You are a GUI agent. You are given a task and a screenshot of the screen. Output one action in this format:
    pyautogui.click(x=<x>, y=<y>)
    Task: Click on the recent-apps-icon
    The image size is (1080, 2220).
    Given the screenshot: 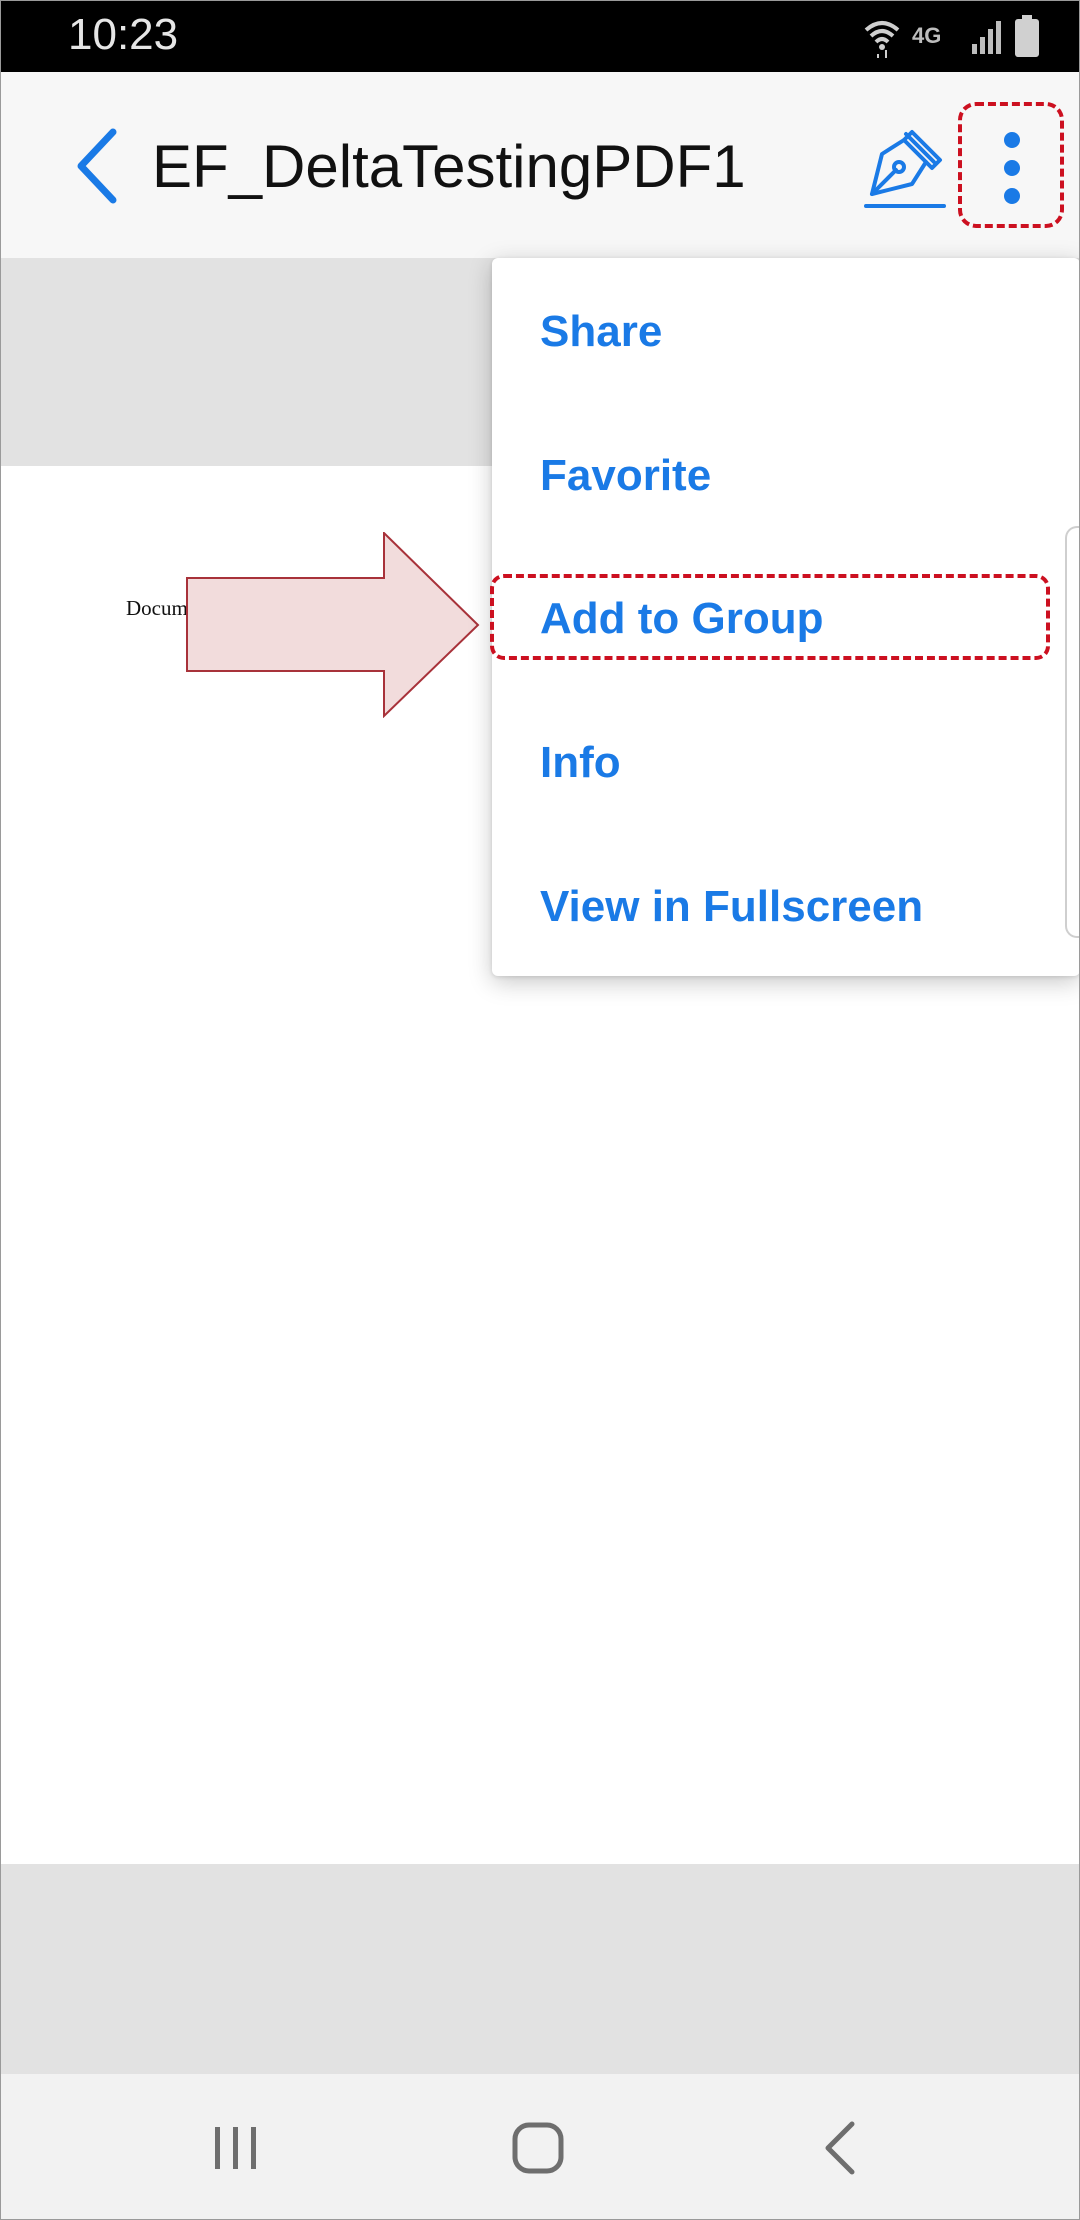 What is the action you would take?
    pyautogui.click(x=235, y=2148)
    